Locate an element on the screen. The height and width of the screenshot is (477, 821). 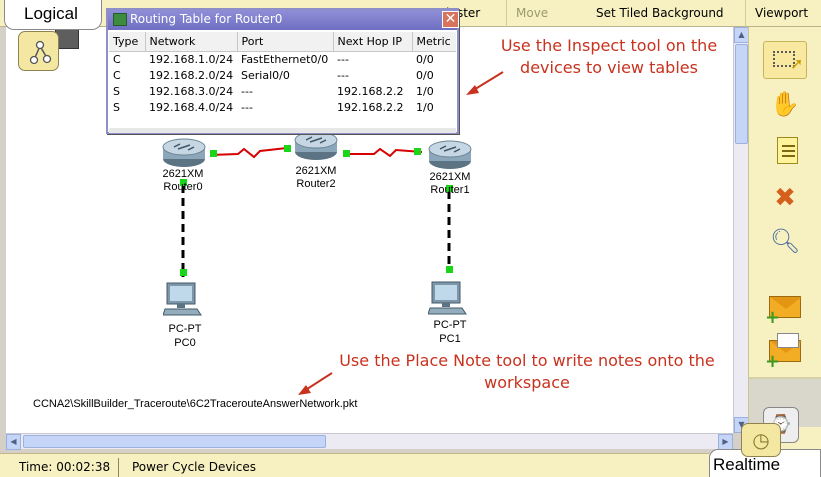
routing-table-titlebar: Routing Table for Router0 is located at coordinates (282, 20).